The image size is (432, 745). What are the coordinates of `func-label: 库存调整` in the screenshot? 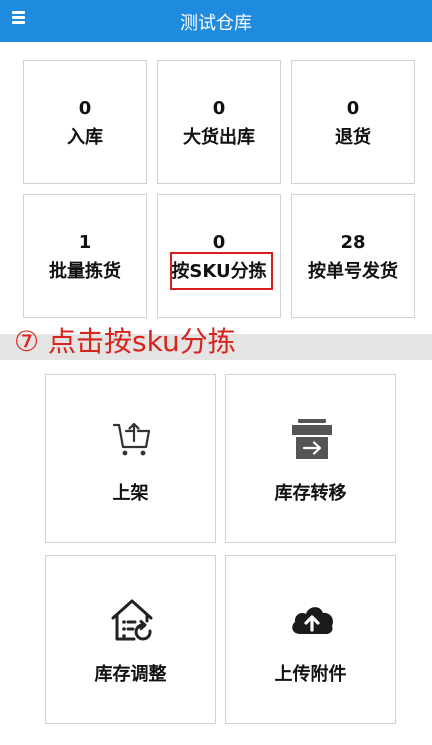 It's located at (130, 674).